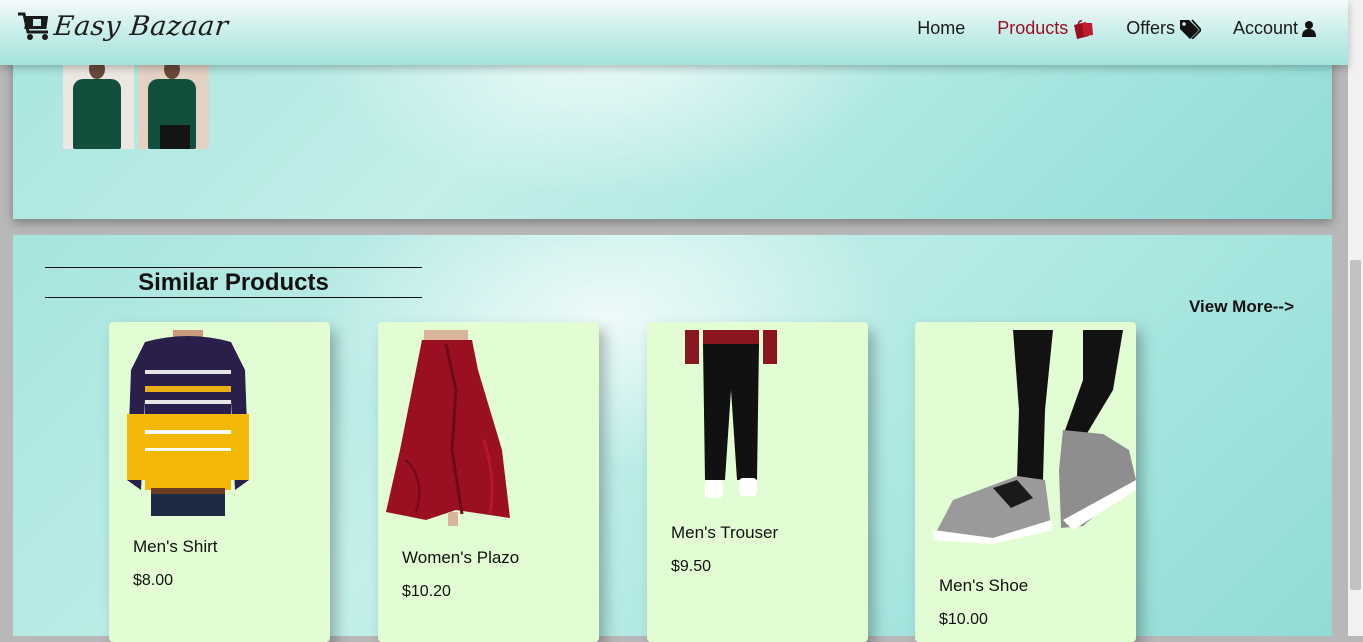 This screenshot has width=1363, height=642. What do you see at coordinates (426, 591) in the screenshot?
I see `product-price: $10.20` at bounding box center [426, 591].